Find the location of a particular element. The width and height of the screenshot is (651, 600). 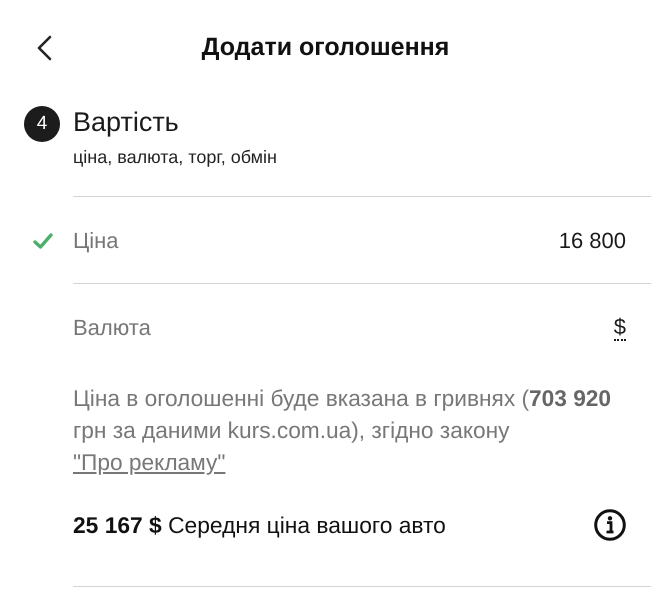

field-label: Валюта is located at coordinates (112, 328).